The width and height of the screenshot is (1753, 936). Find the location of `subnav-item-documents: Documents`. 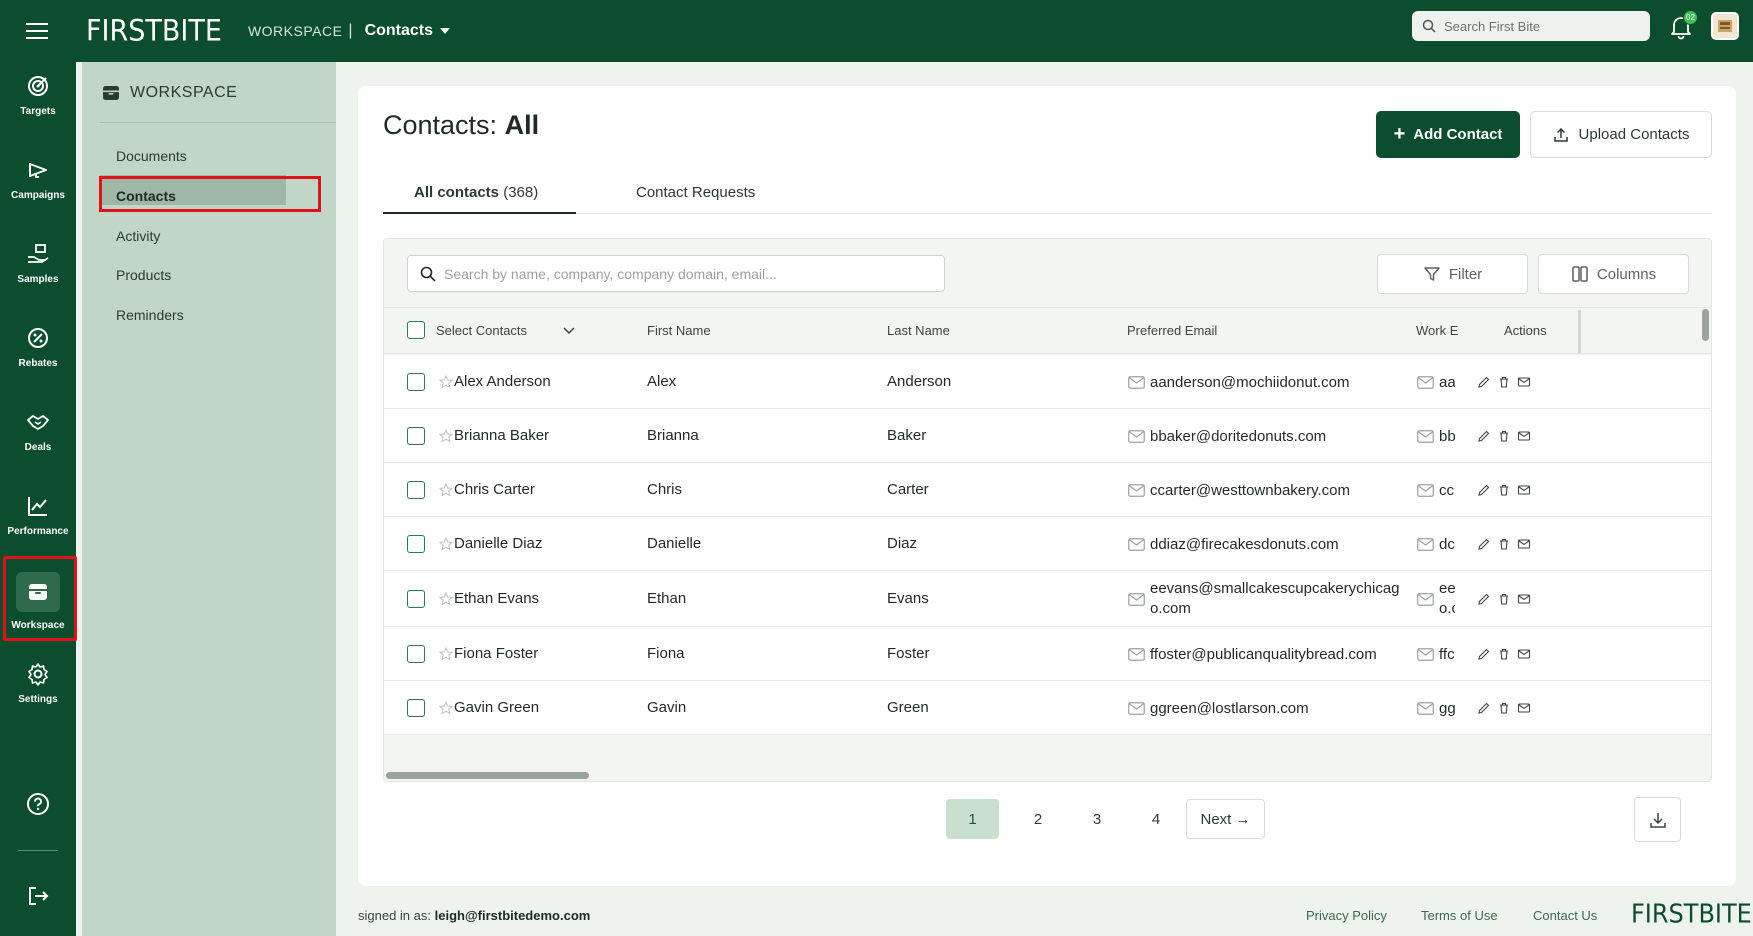

subnav-item-documents: Documents is located at coordinates (151, 156).